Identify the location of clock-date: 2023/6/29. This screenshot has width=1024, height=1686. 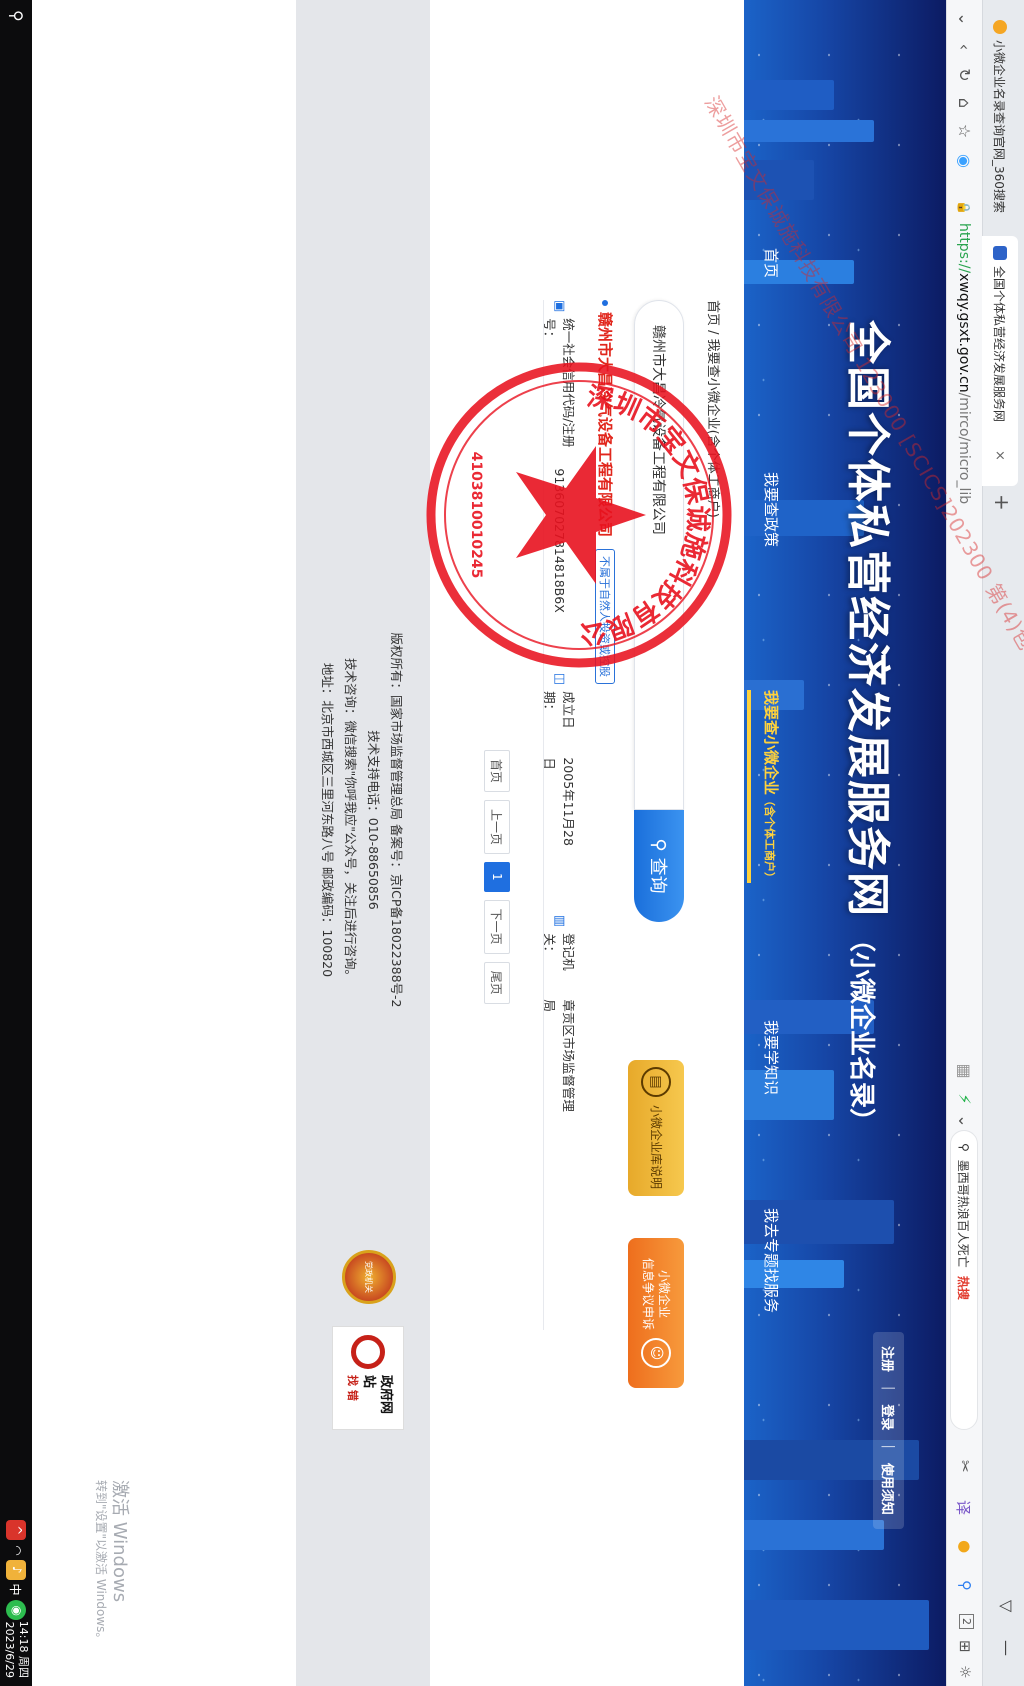
(9, 1649).